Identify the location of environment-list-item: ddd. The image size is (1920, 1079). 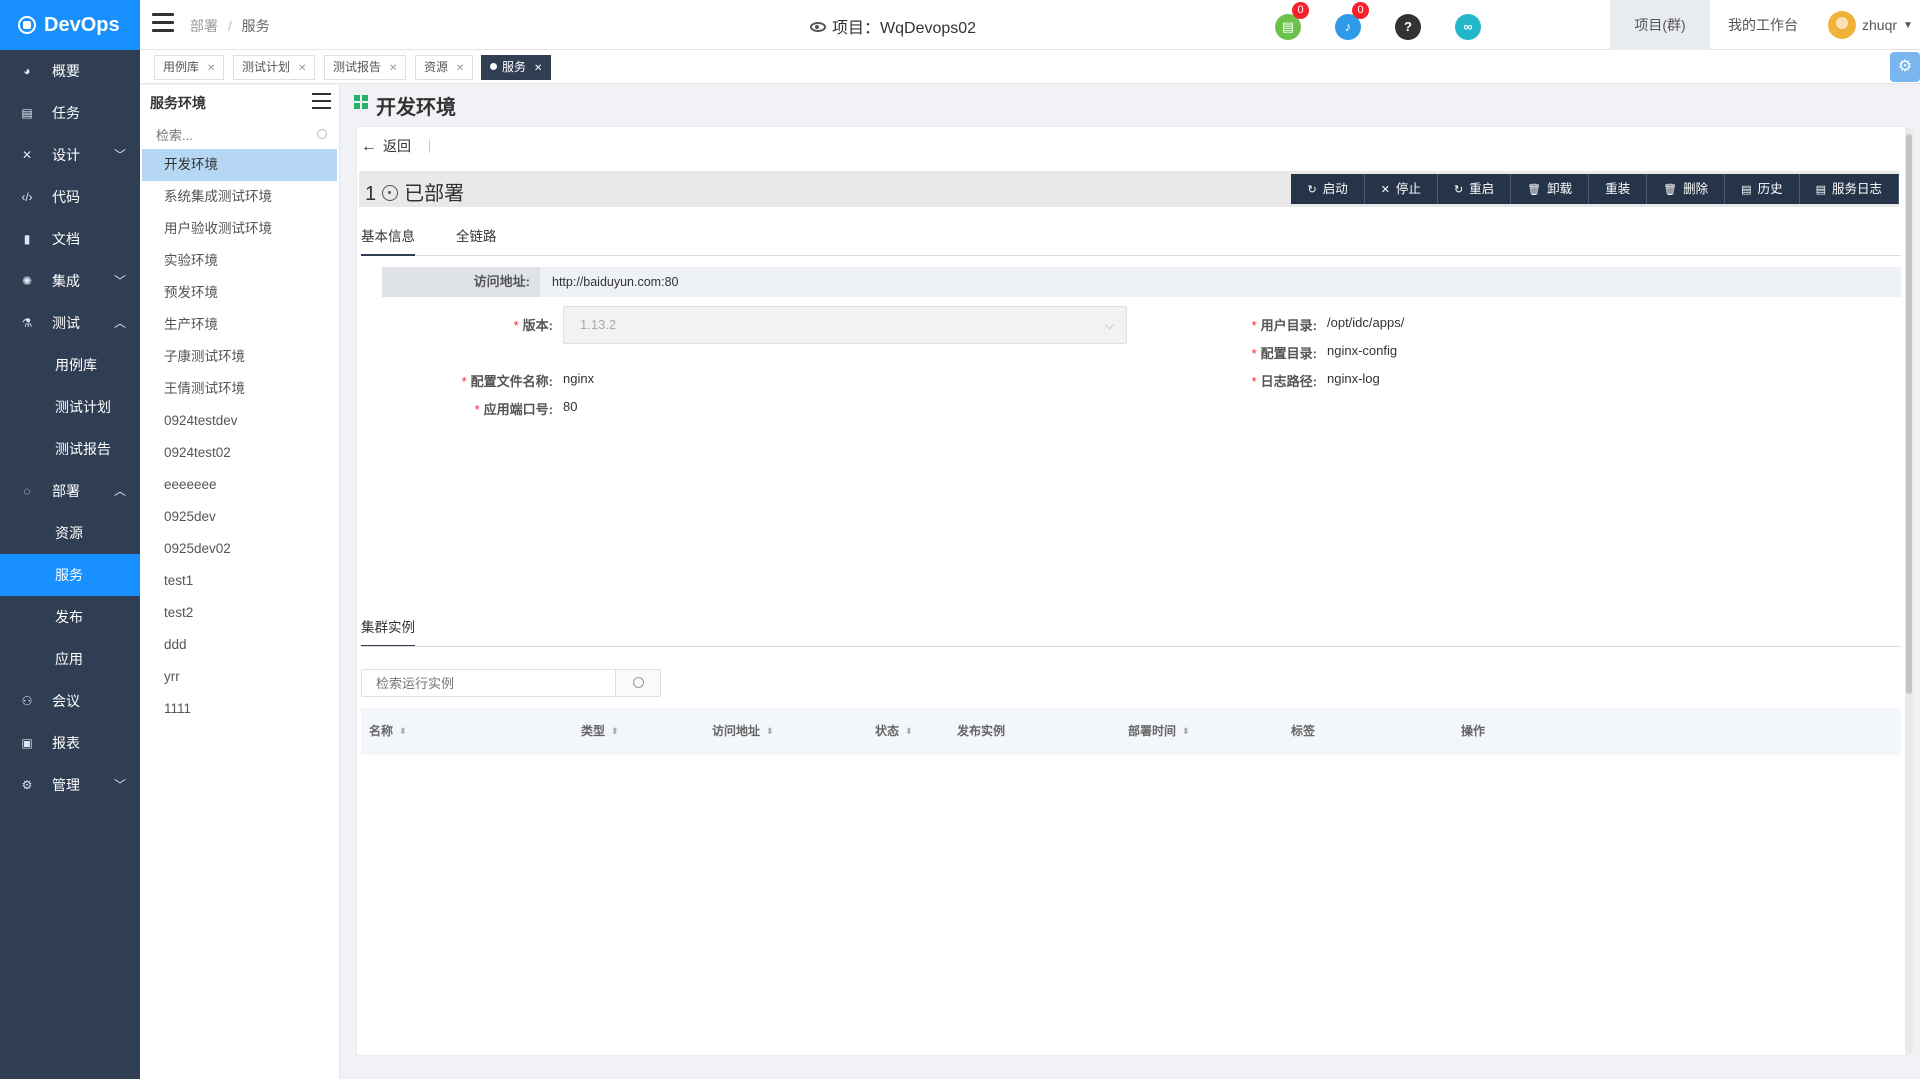
(239, 645).